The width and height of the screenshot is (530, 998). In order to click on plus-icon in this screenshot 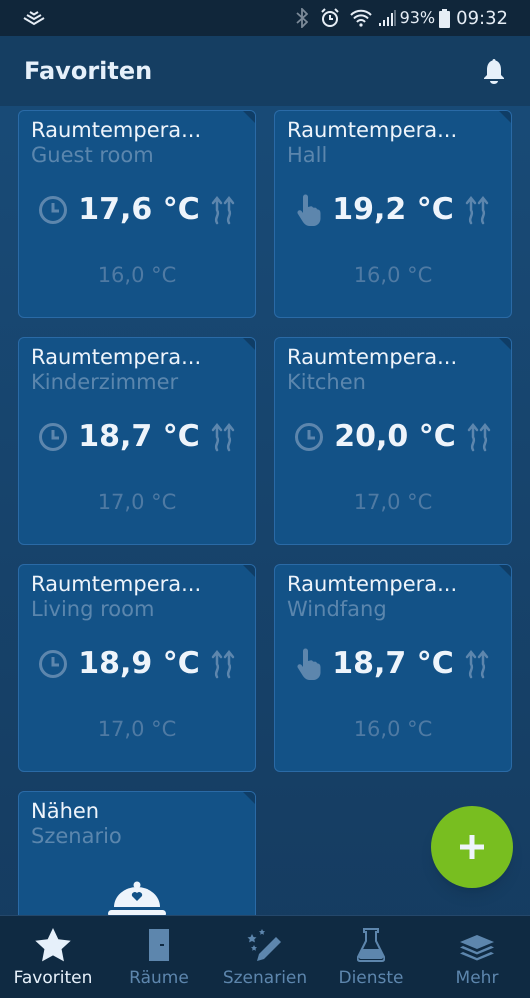, I will do `click(472, 847)`.